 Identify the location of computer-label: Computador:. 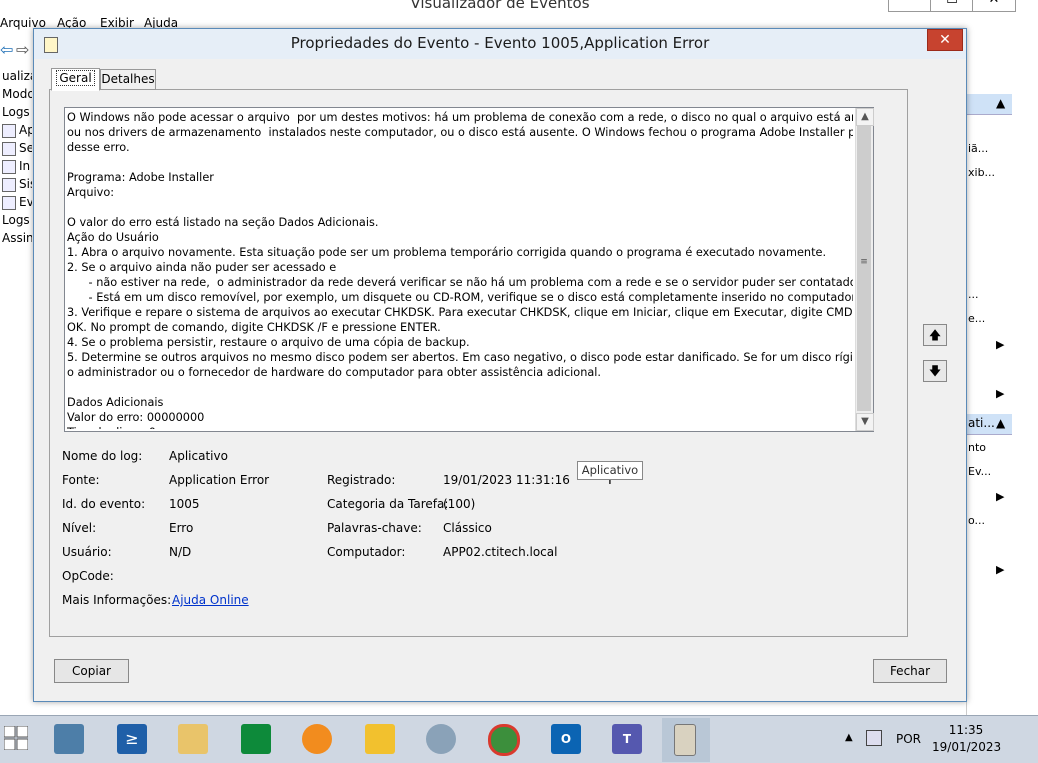
(366, 552).